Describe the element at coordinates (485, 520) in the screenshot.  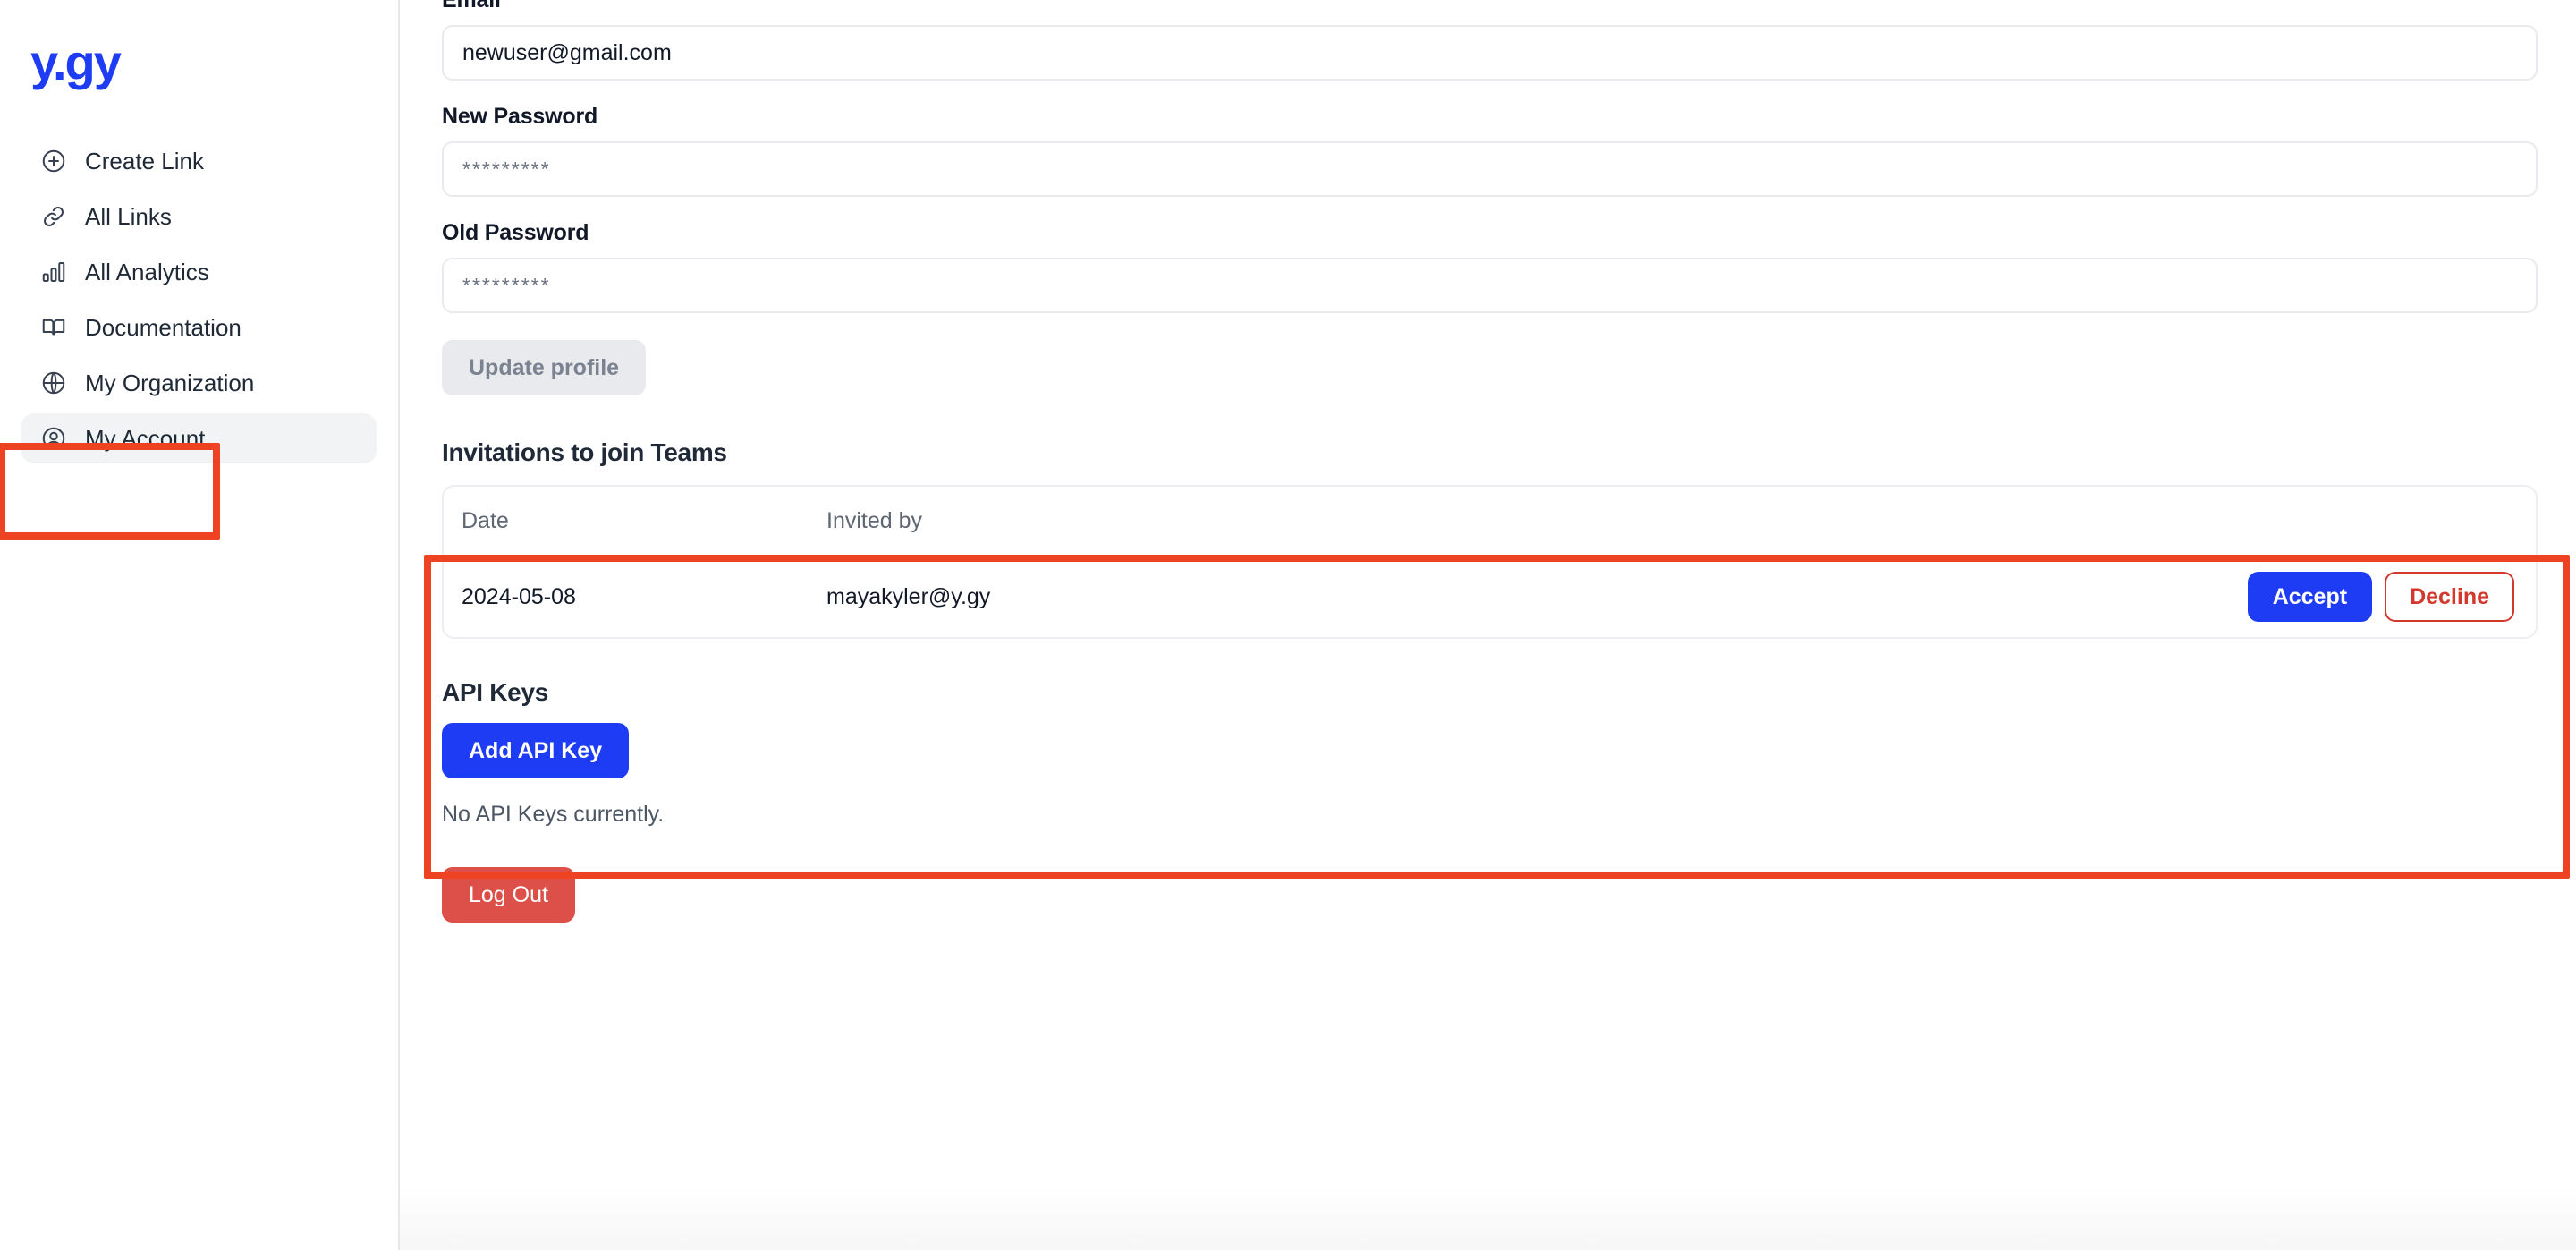
I see `column-header-date: Date` at that location.